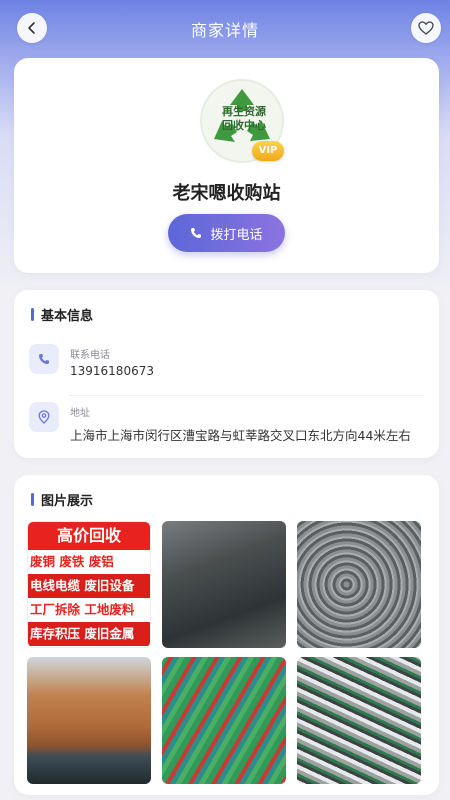 This screenshot has width=450, height=800. I want to click on photo-gallery-title: 图片展示, so click(67, 501).